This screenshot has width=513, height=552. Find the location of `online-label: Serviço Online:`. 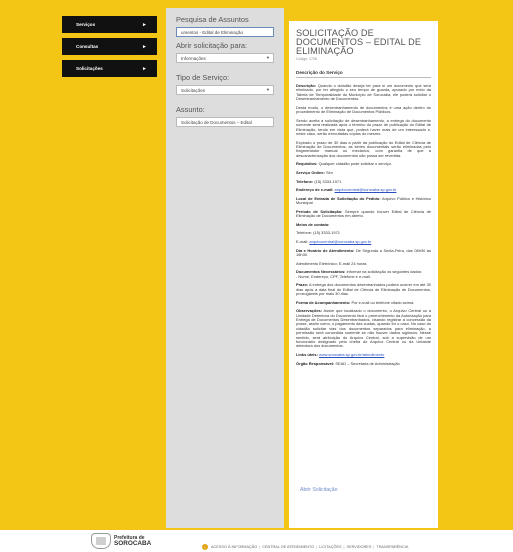

online-label: Serviço Online: is located at coordinates (310, 173).